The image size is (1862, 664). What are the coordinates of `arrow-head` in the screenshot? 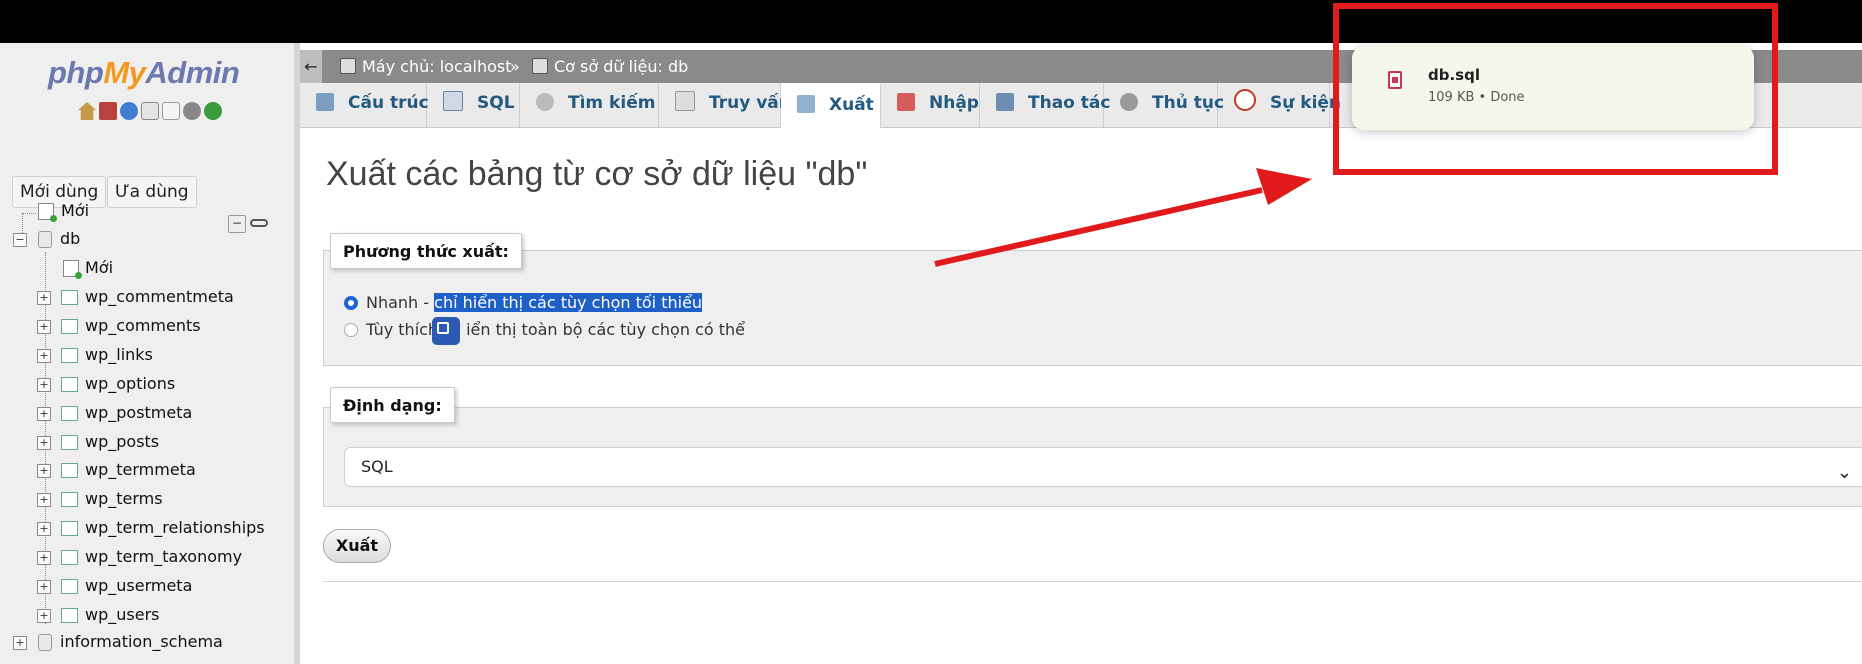 It's located at (1284, 186).